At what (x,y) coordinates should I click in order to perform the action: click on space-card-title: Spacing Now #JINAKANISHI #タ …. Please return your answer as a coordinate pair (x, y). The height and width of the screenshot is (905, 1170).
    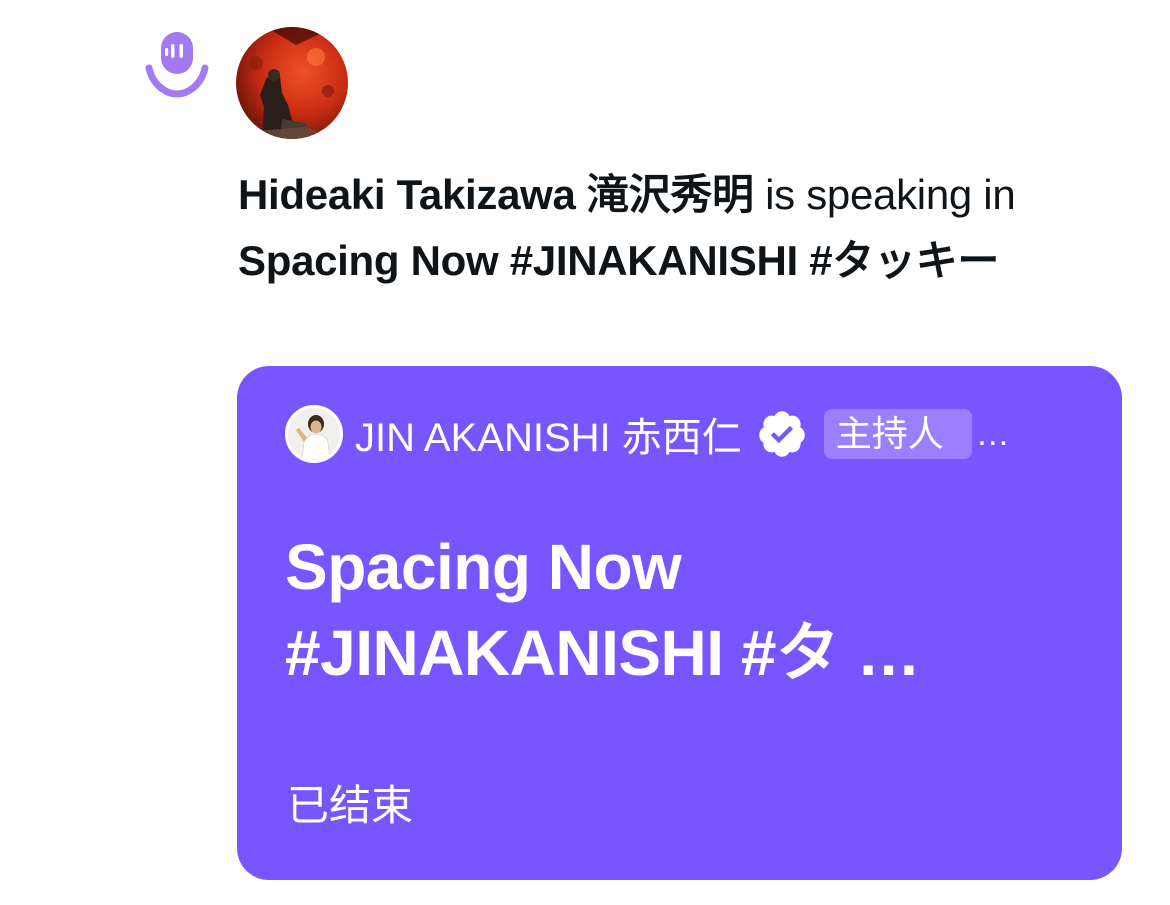
    Looking at the image, I should click on (655, 610).